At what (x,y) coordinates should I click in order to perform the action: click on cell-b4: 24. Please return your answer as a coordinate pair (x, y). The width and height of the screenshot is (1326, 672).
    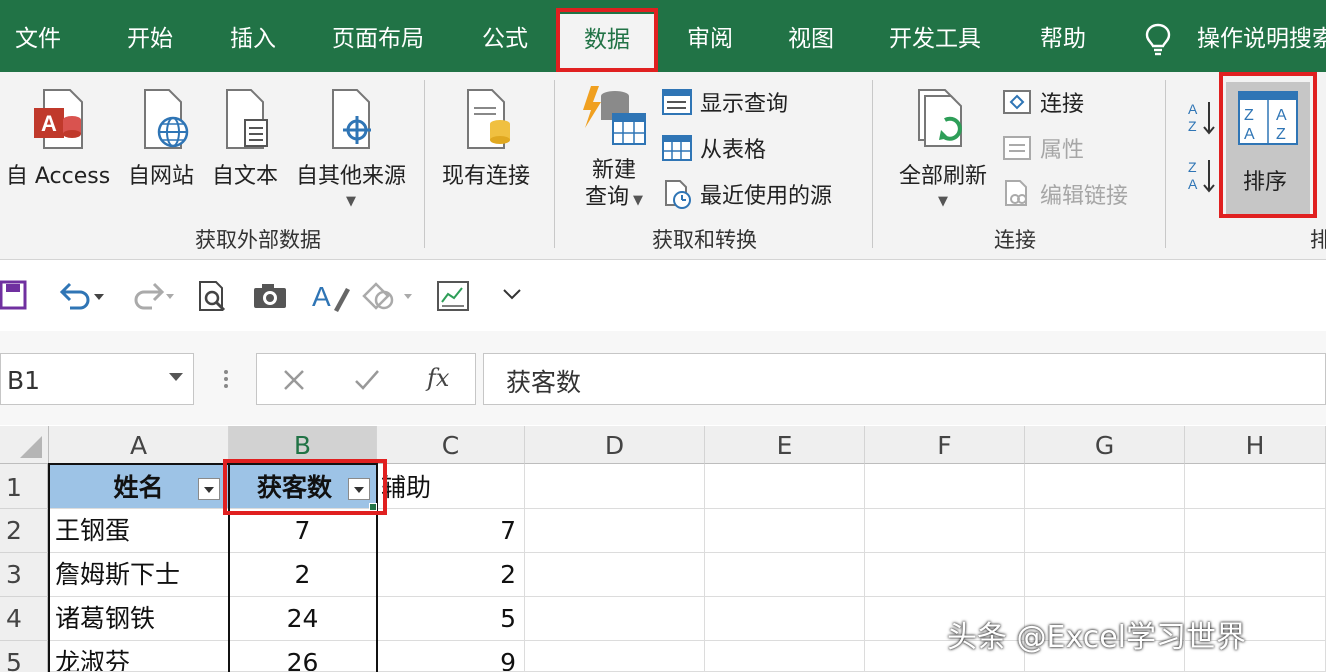
    Looking at the image, I should click on (303, 619).